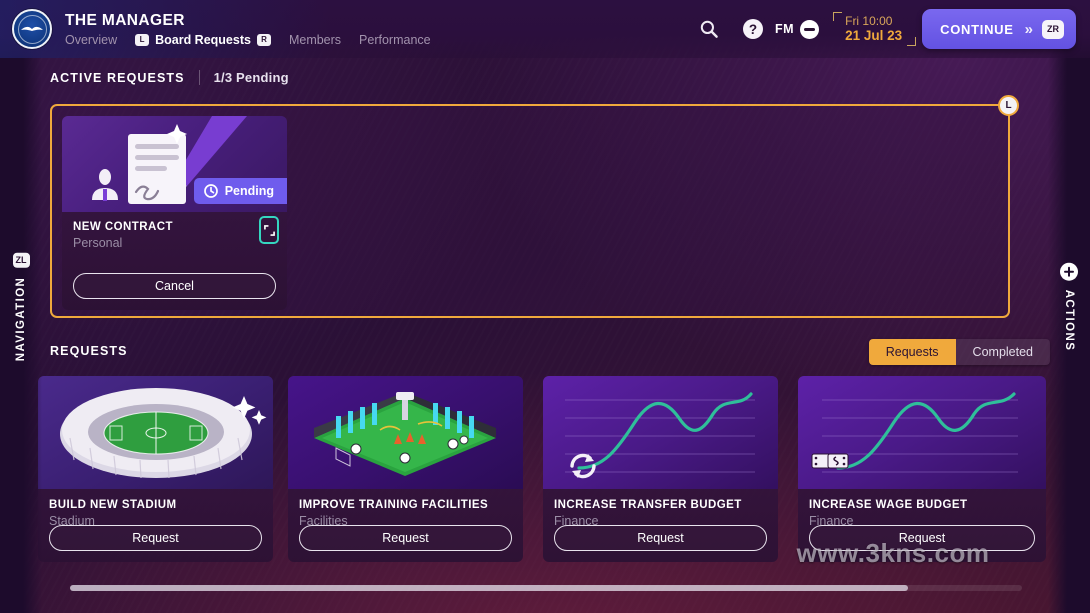  I want to click on header-actions: ? FM Fri 10:00 21 Jul 23 CONTINUE » ZR, so click(888, 29).